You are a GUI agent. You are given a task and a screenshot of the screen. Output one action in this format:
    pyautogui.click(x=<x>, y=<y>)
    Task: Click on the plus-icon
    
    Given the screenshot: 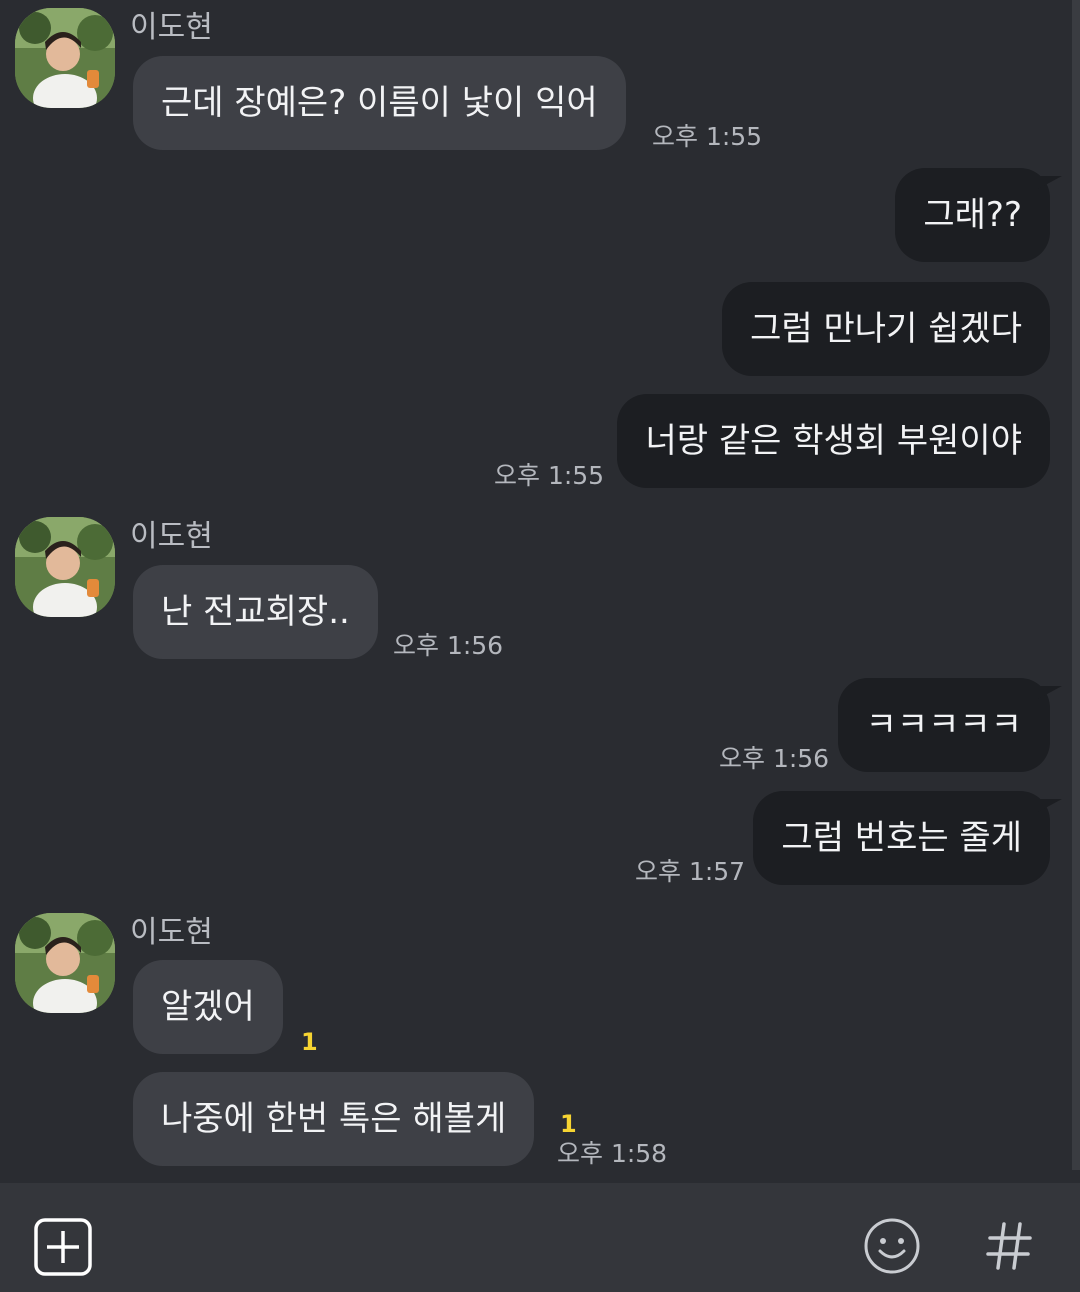 What is the action you would take?
    pyautogui.click(x=63, y=1247)
    